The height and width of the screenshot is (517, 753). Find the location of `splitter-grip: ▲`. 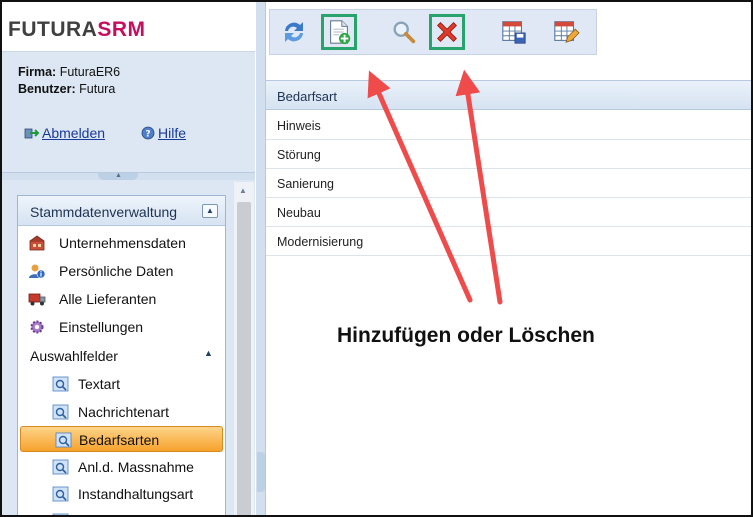

splitter-grip: ▲ is located at coordinates (118, 176).